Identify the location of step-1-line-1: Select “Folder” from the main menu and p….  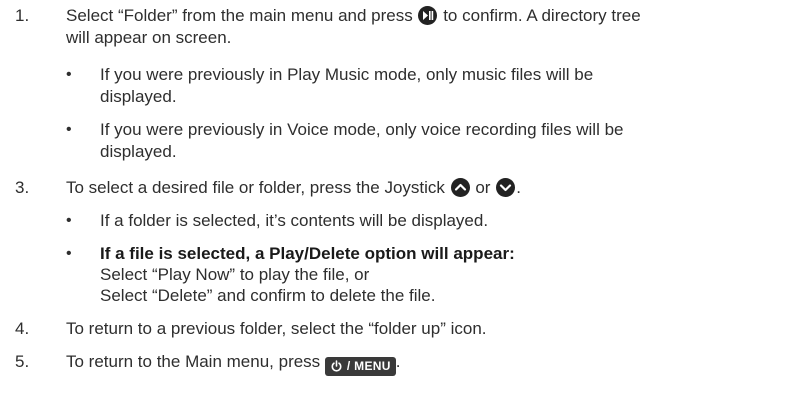
(353, 16).